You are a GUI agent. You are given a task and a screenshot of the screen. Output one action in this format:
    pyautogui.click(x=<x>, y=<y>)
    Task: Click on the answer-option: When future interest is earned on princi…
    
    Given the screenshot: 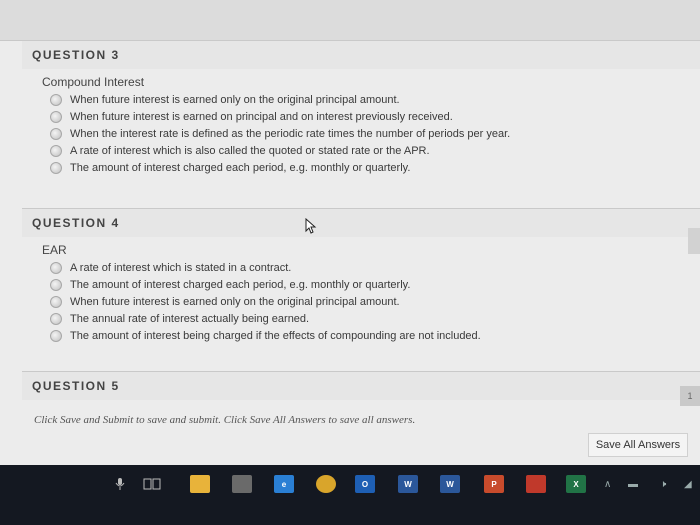 What is the action you would take?
    pyautogui.click(x=375, y=116)
    